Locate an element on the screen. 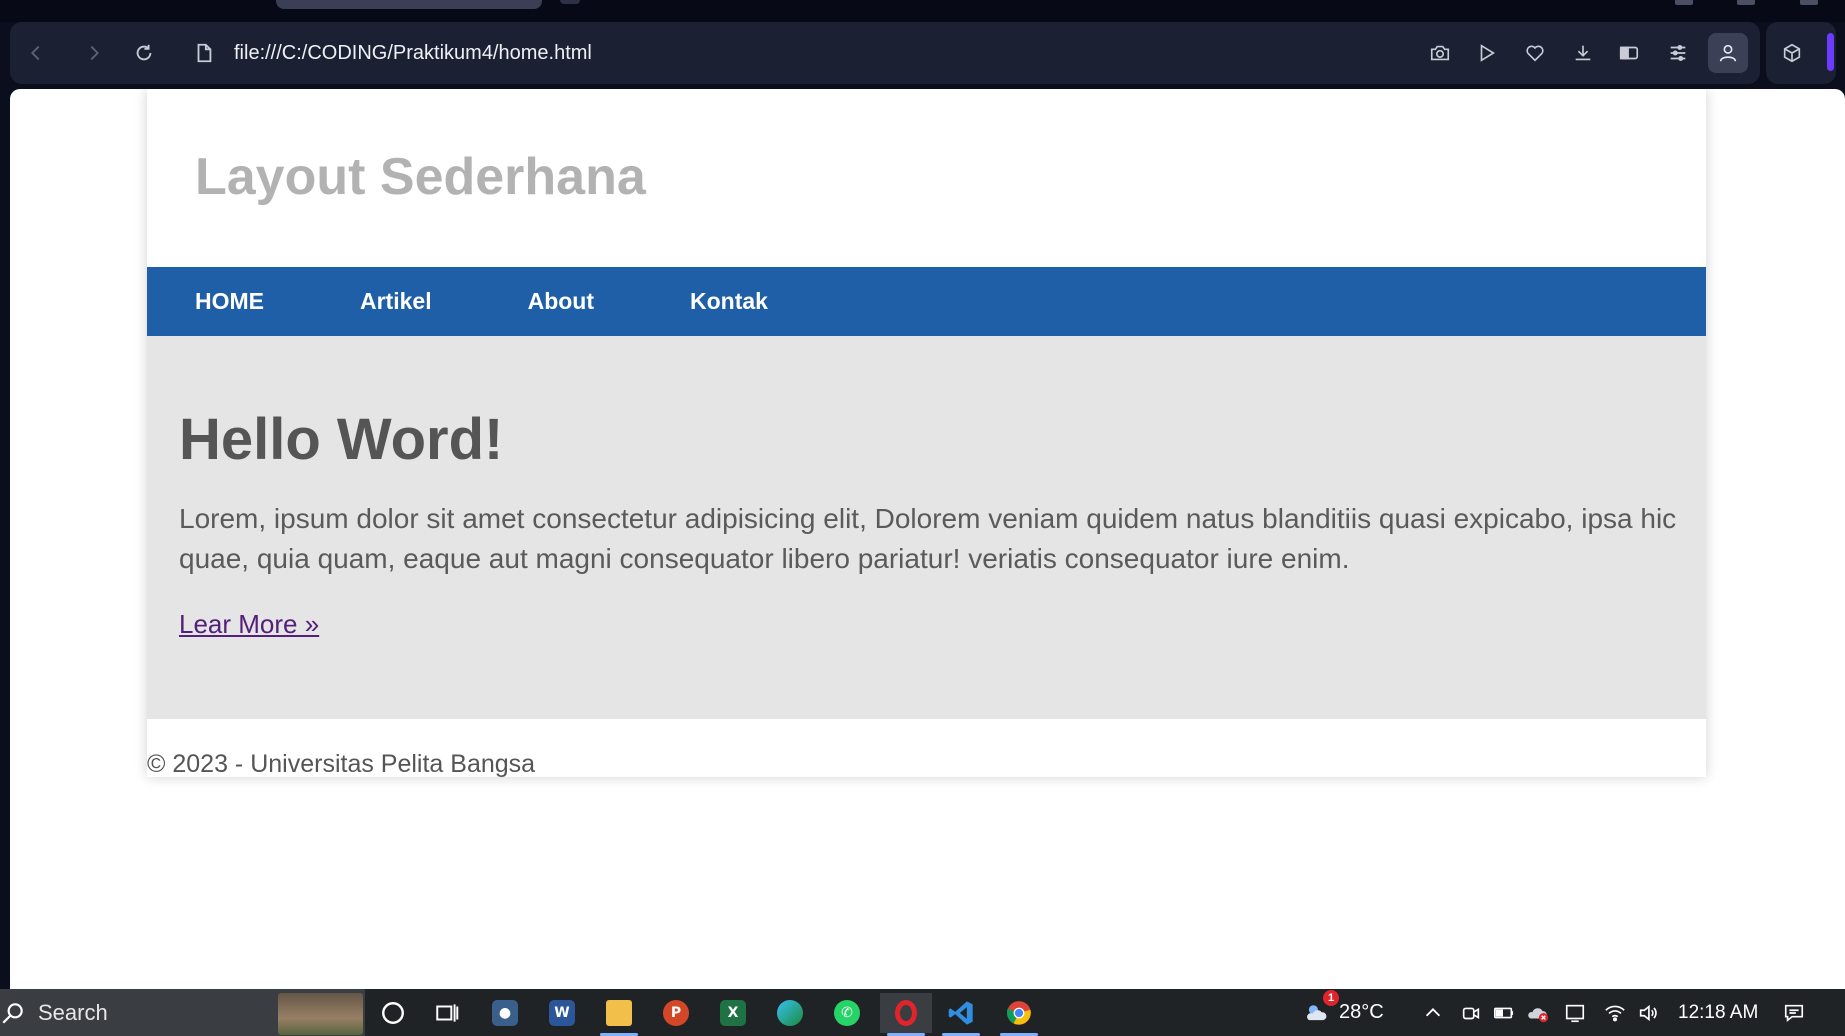  file-explorer-icon is located at coordinates (619, 1013).